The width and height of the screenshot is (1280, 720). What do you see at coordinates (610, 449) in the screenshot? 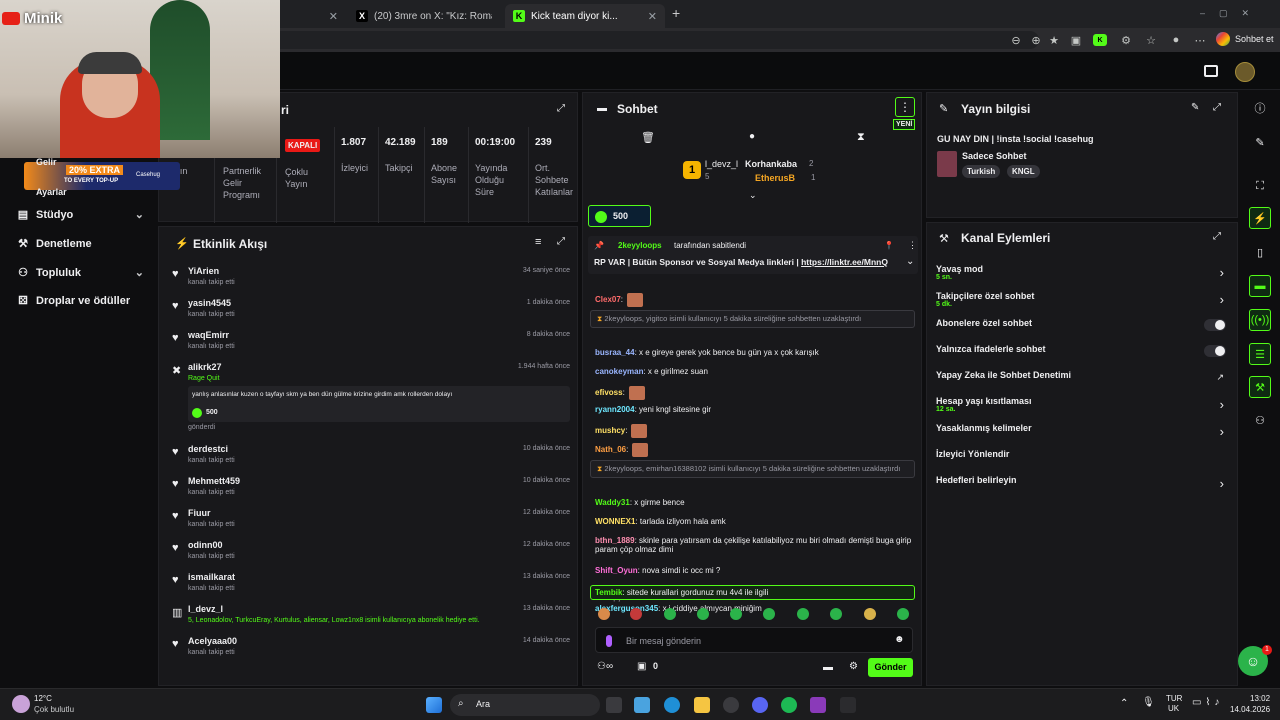
I see `chat-username: Nath_06` at bounding box center [610, 449].